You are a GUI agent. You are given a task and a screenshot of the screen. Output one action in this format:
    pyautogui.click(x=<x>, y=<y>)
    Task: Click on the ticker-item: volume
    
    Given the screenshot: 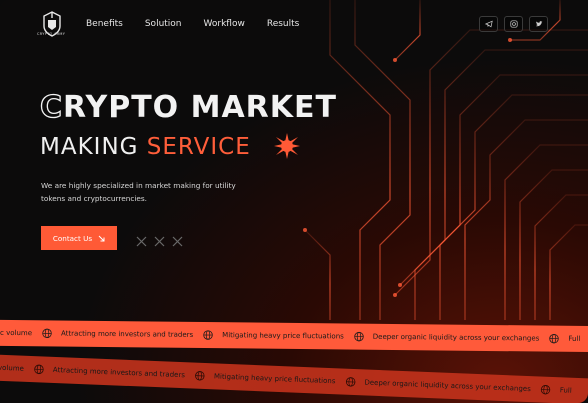 What is the action you would take?
    pyautogui.click(x=12, y=368)
    